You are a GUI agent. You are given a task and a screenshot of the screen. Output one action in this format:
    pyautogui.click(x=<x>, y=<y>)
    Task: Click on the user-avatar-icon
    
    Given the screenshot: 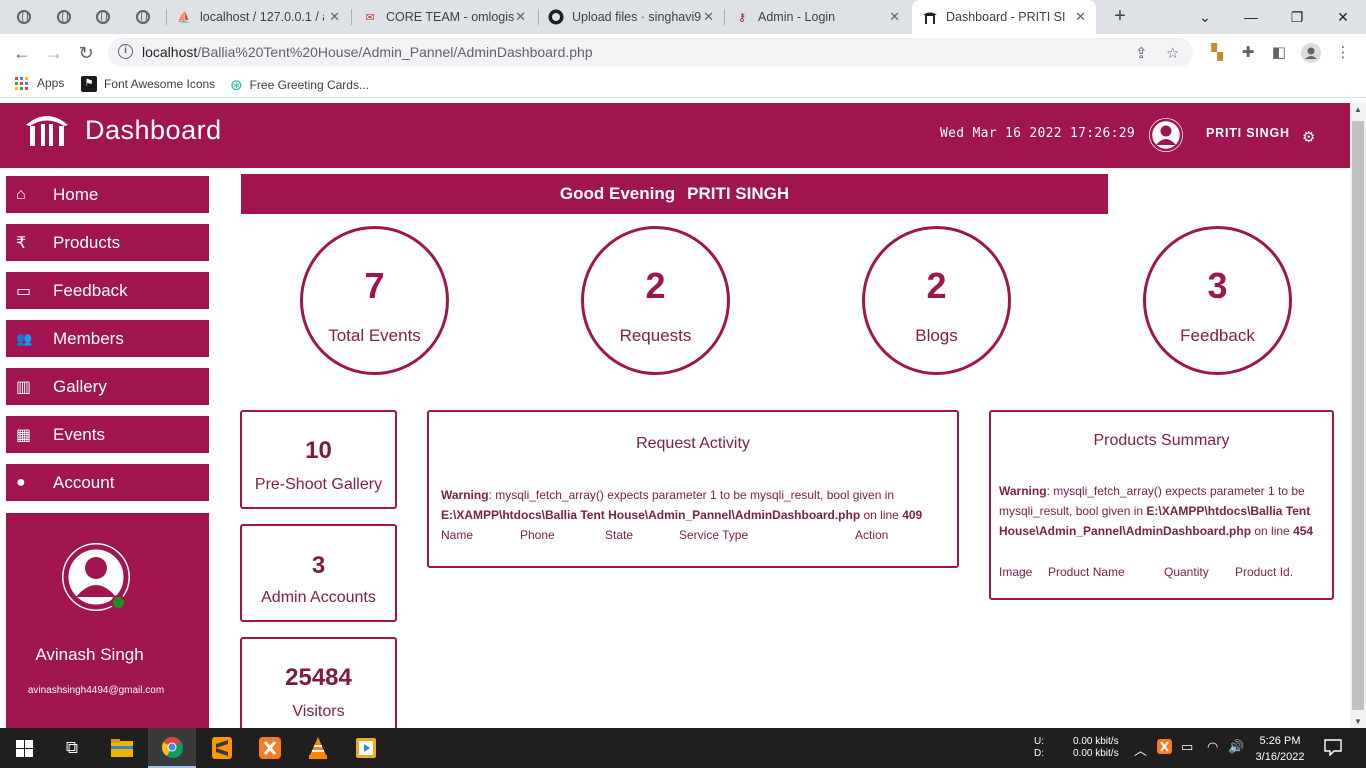 What is the action you would take?
    pyautogui.click(x=1166, y=135)
    